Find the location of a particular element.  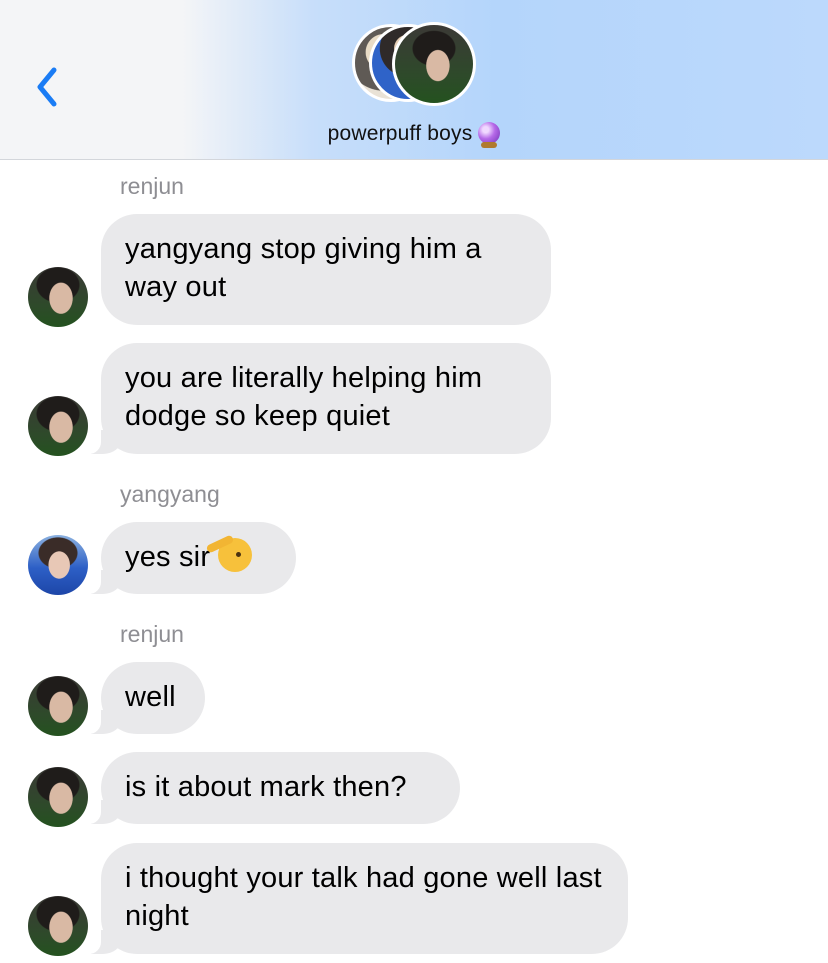

message-bubble: yes sir is located at coordinates (187, 558).